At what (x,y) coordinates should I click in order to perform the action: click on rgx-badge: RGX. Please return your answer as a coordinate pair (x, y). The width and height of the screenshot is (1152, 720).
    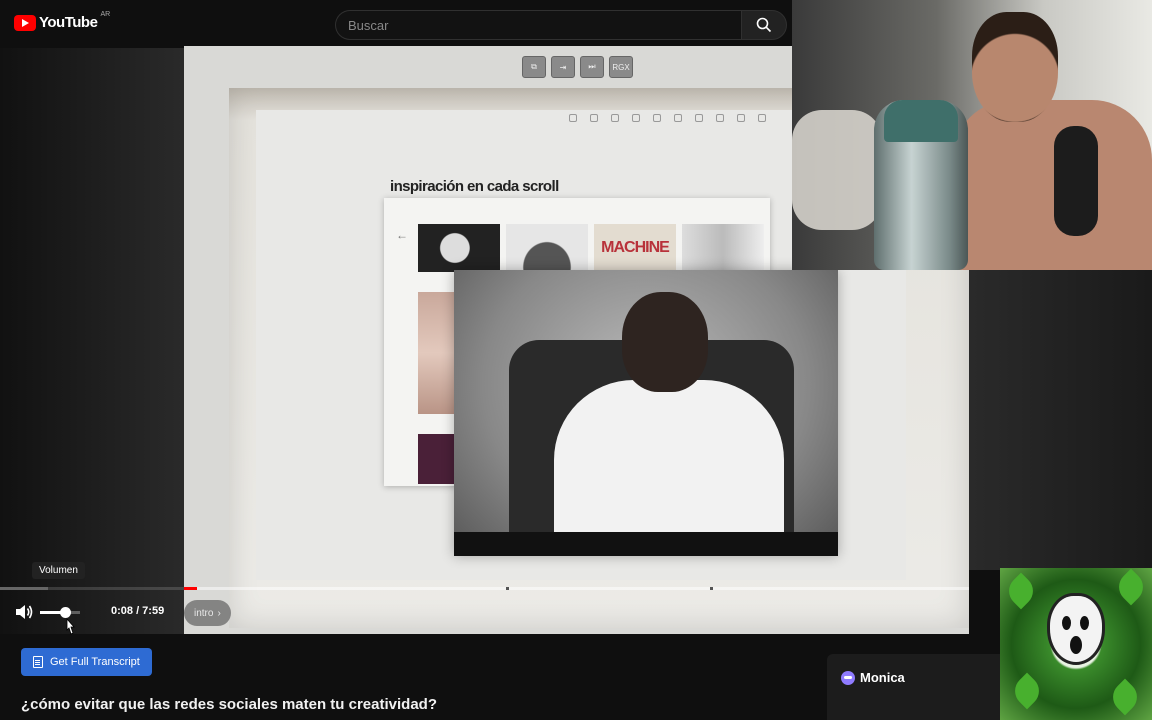
    Looking at the image, I should click on (621, 67).